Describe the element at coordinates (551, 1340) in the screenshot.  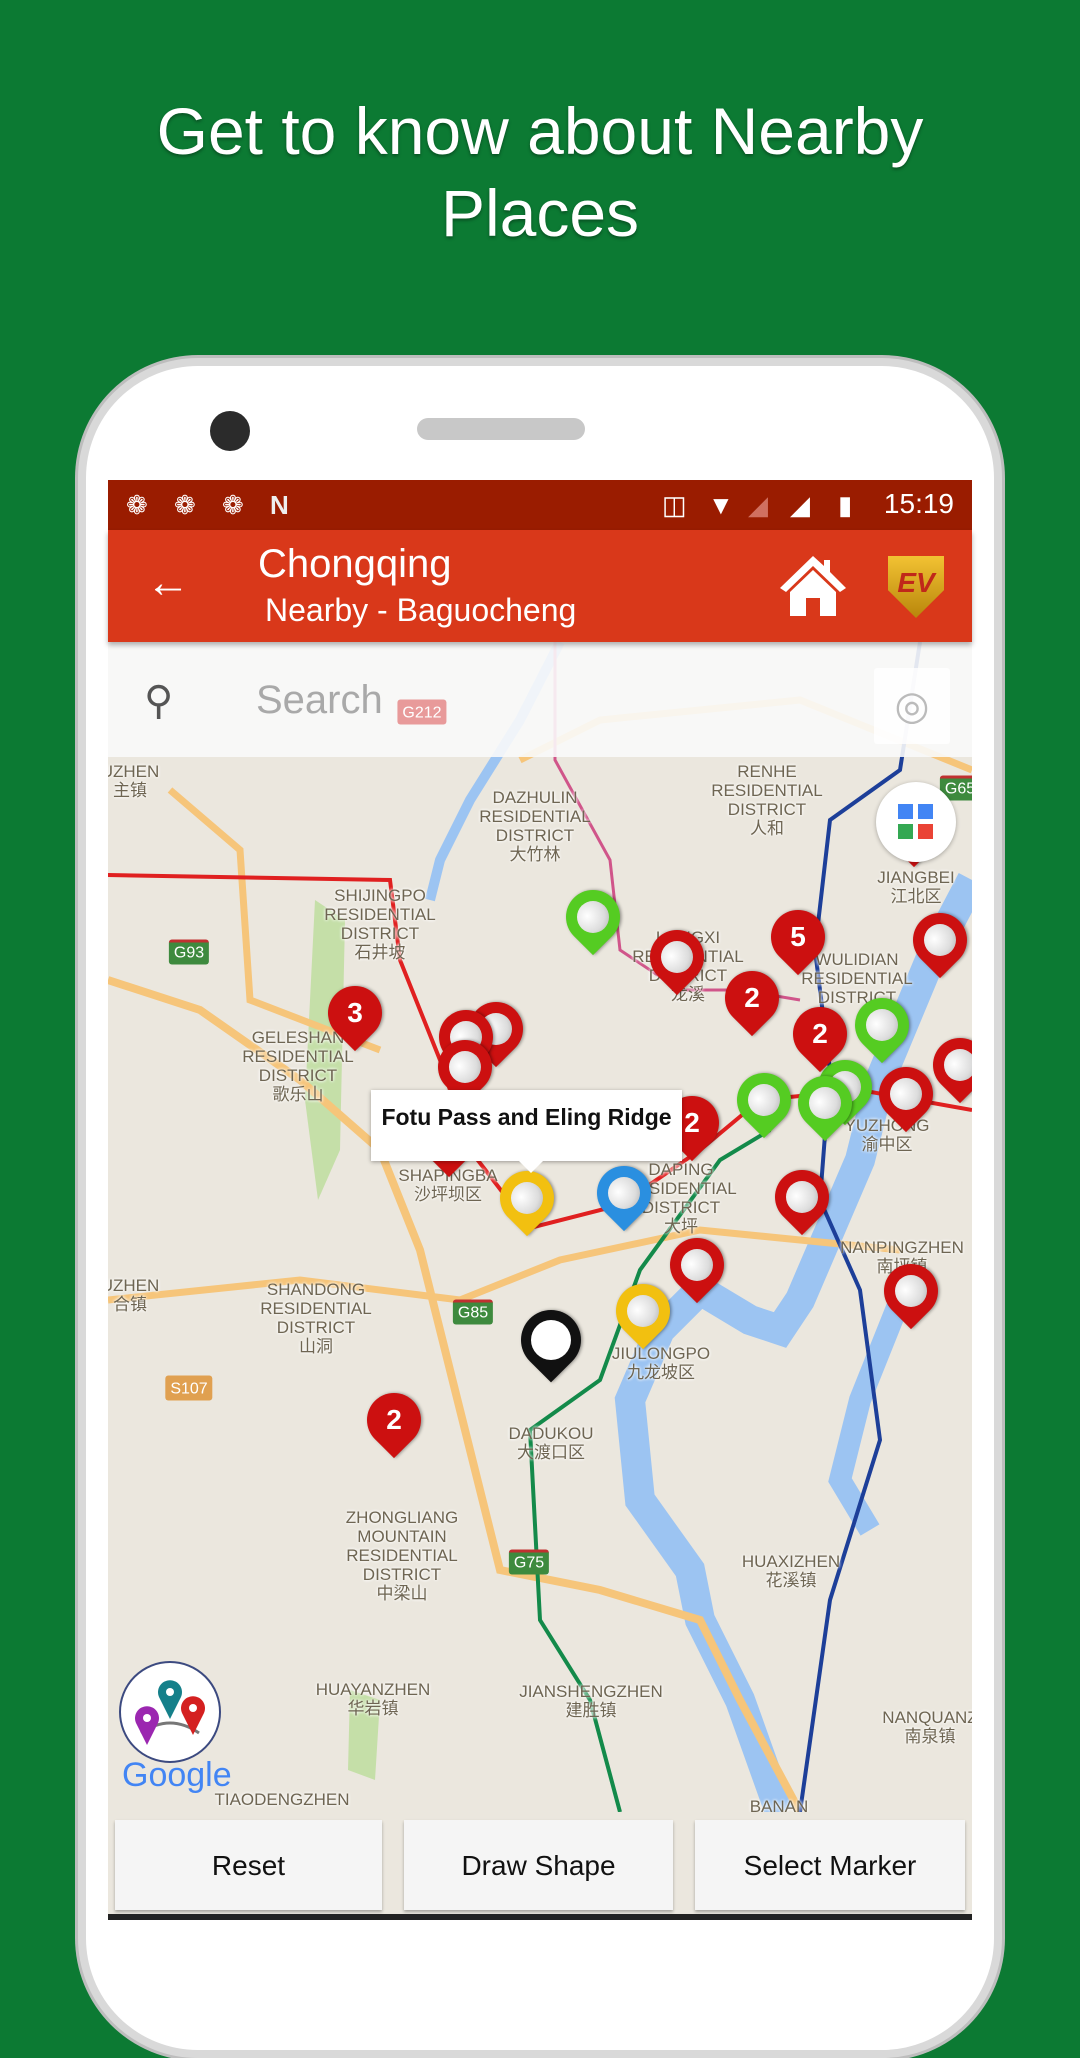
I see `user-avatar-icon` at that location.